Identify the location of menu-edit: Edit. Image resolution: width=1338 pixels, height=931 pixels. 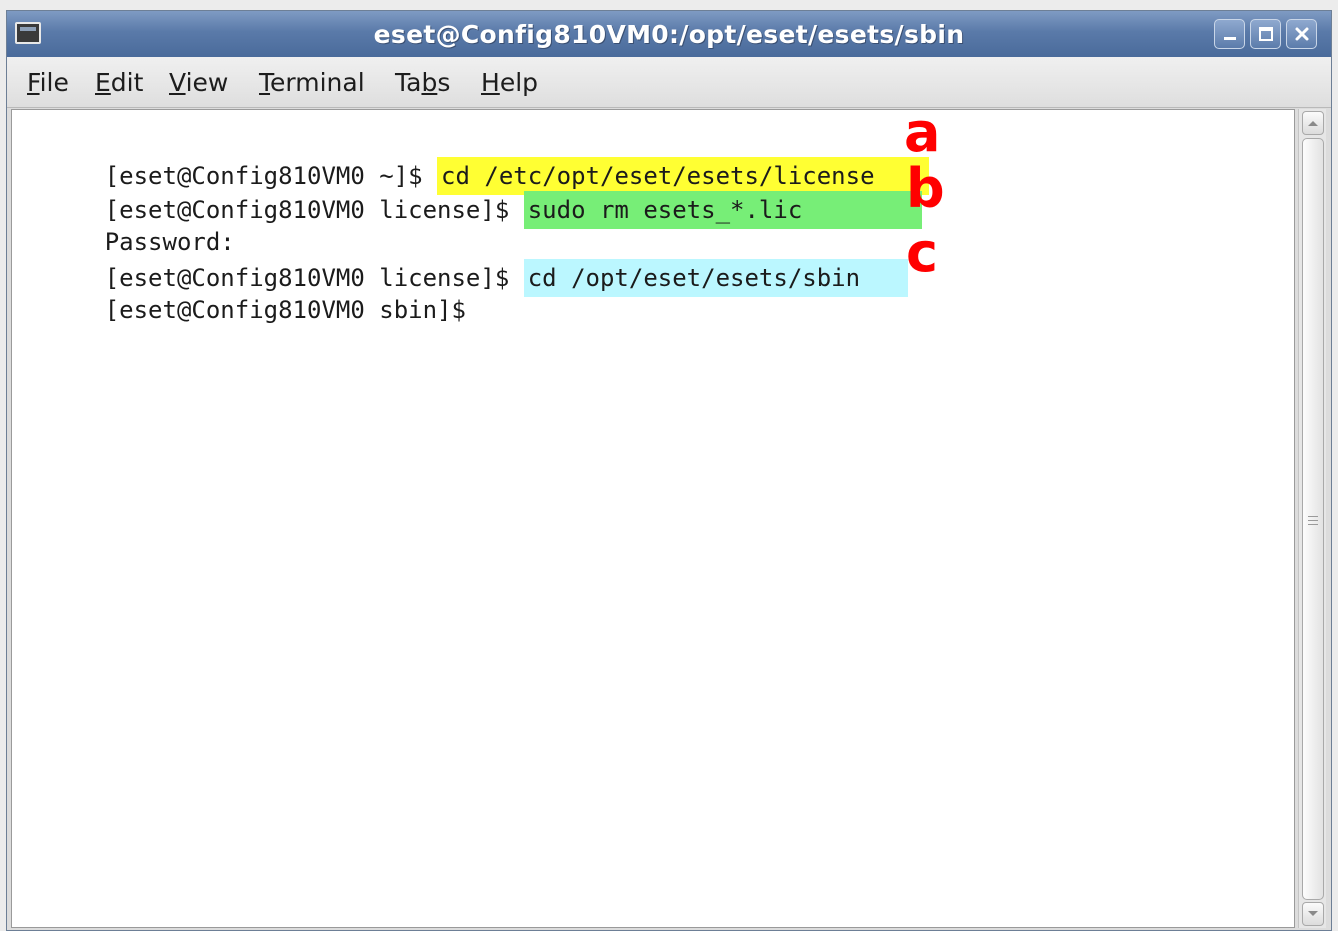
(119, 82).